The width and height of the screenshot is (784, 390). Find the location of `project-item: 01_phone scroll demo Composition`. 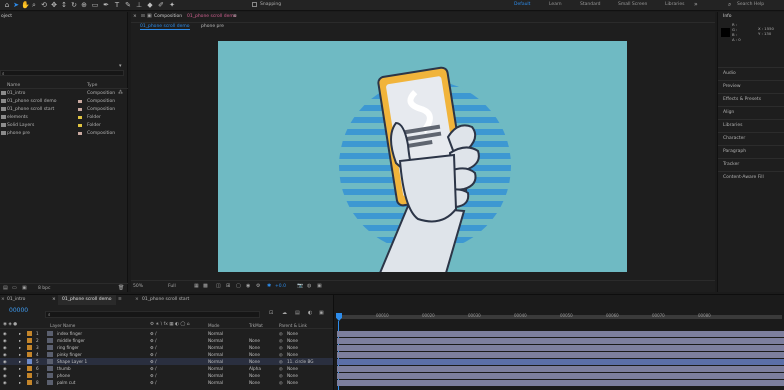

project-item: 01_phone scroll demo Composition is located at coordinates (64, 101).